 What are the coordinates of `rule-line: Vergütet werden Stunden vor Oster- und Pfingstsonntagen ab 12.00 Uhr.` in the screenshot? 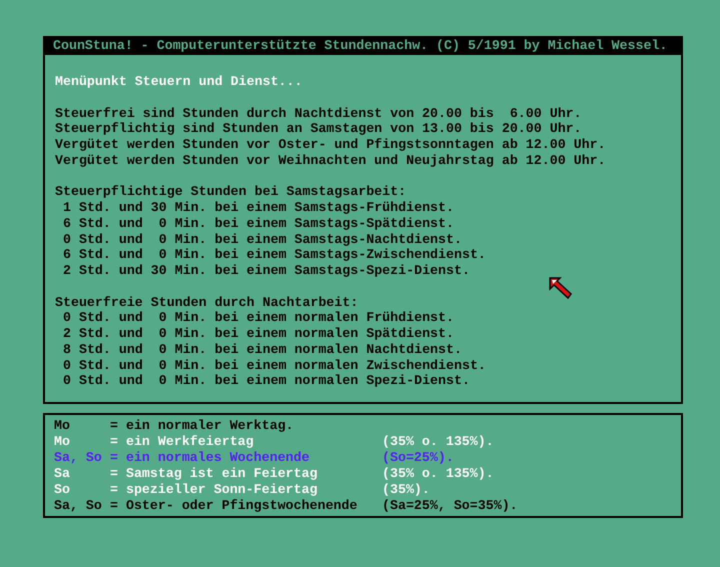 It's located at (330, 145).